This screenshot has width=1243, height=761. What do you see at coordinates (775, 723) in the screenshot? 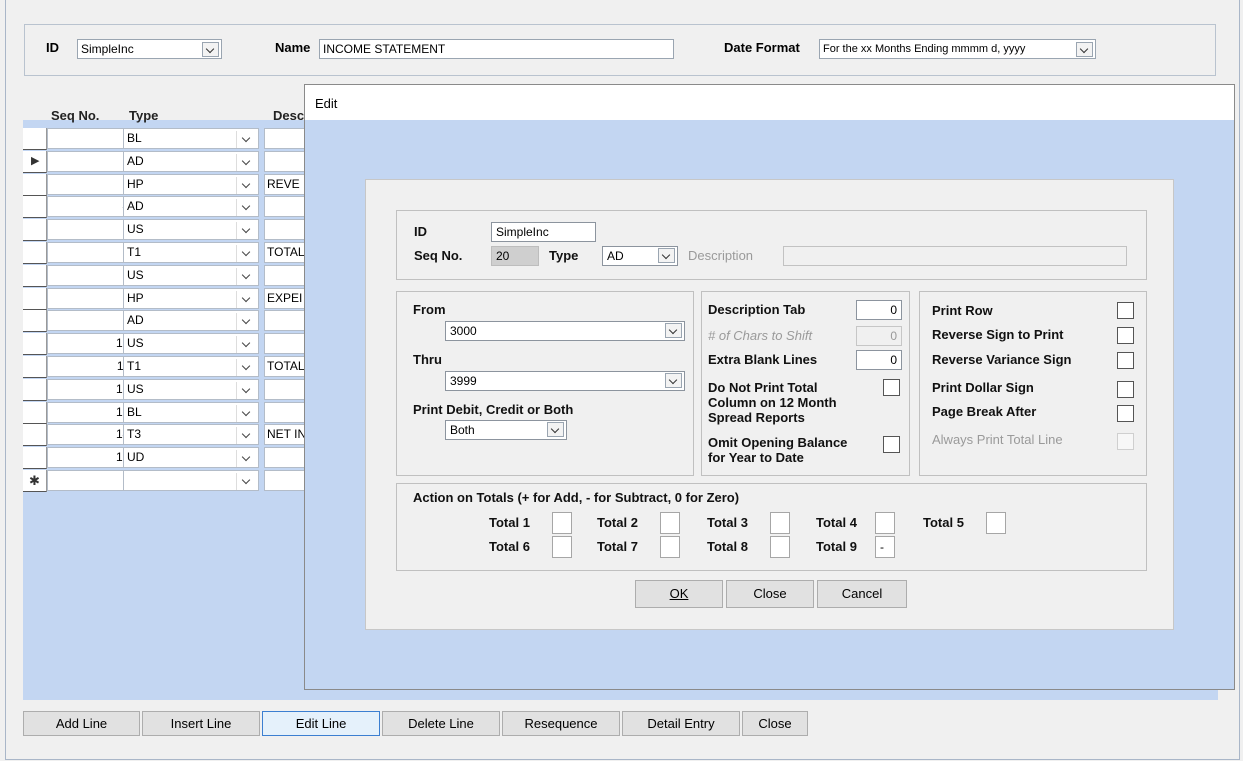
I see `close-button: Close` at bounding box center [775, 723].